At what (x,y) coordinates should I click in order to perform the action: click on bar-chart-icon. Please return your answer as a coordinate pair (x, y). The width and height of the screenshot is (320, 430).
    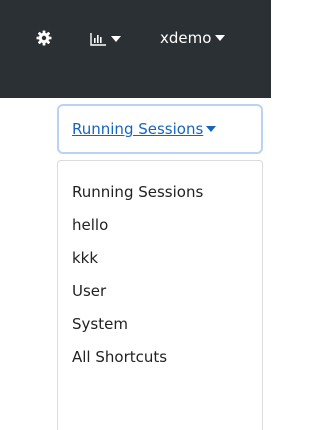
    Looking at the image, I should click on (98, 39).